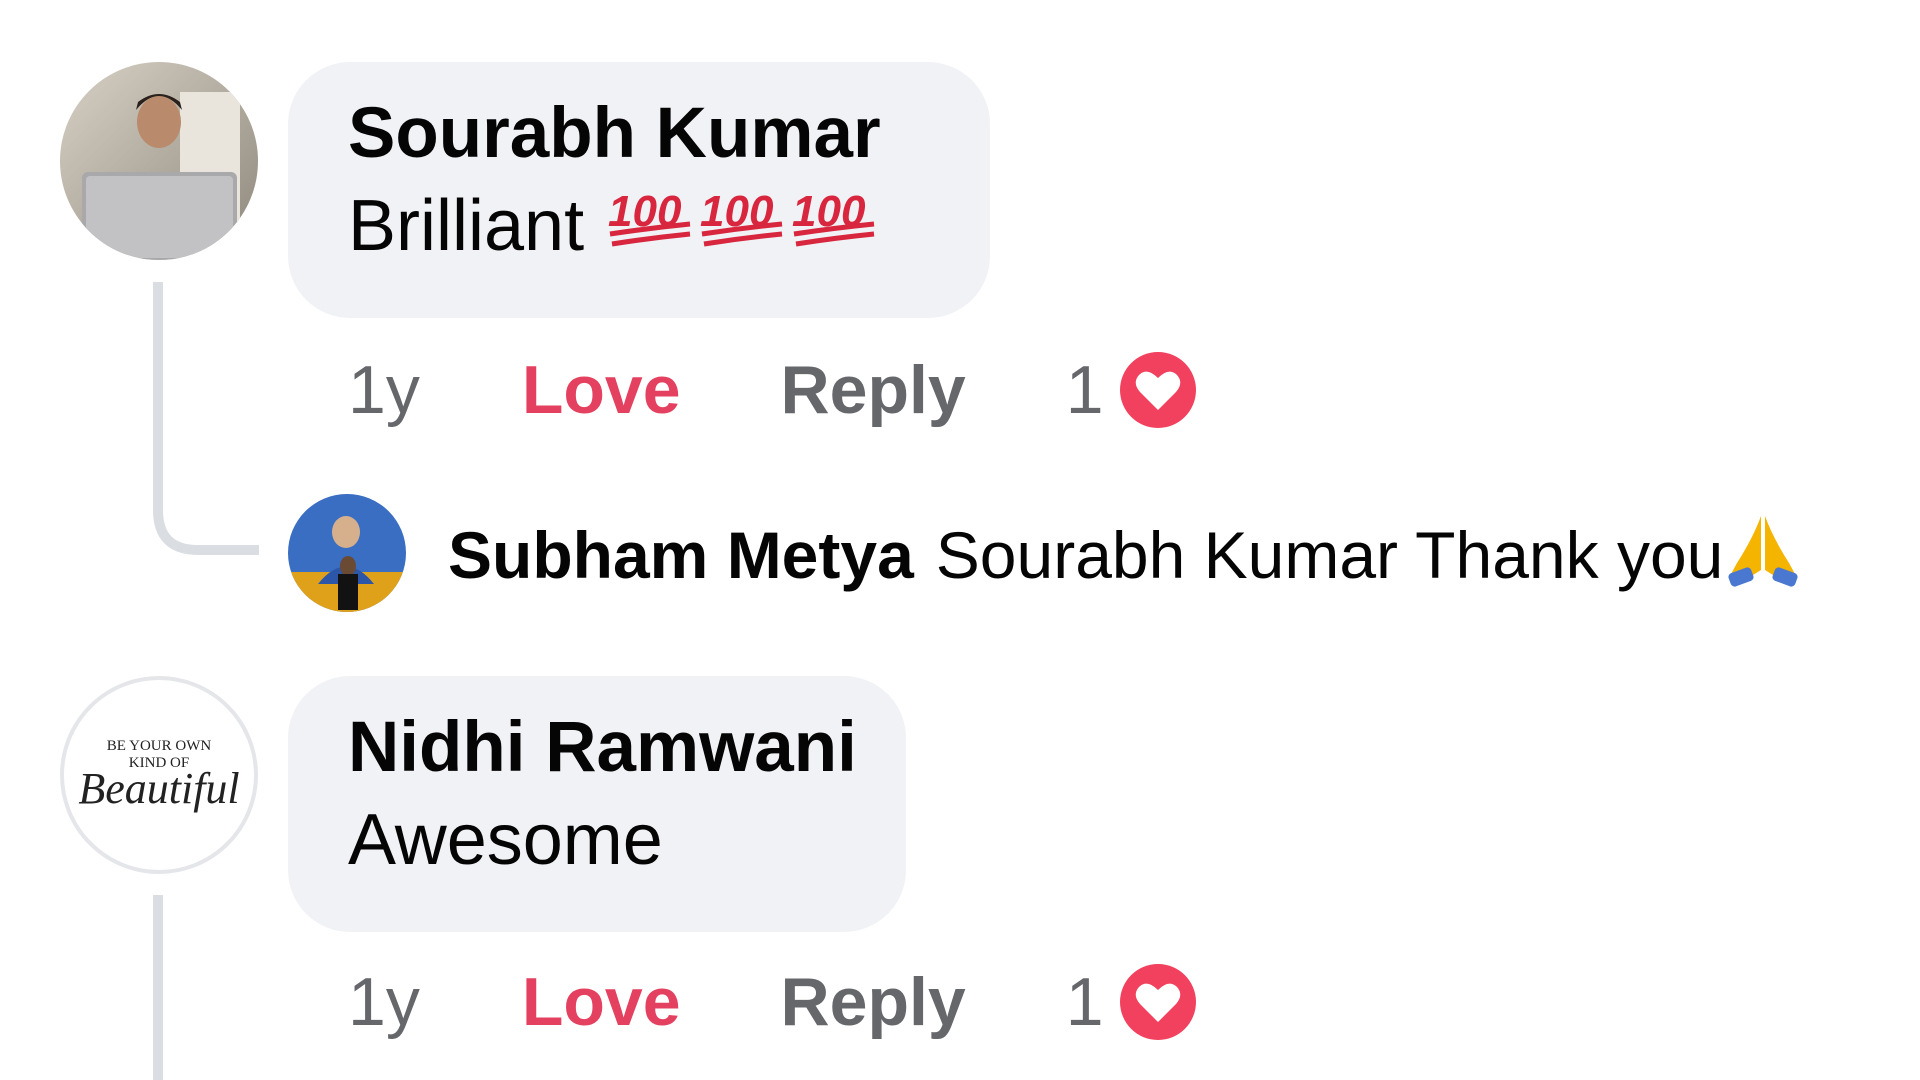 Image resolution: width=1920 pixels, height=1080 pixels. Describe the element at coordinates (773, 390) in the screenshot. I see `comment-actions-1: 1y Love Reply 1` at that location.